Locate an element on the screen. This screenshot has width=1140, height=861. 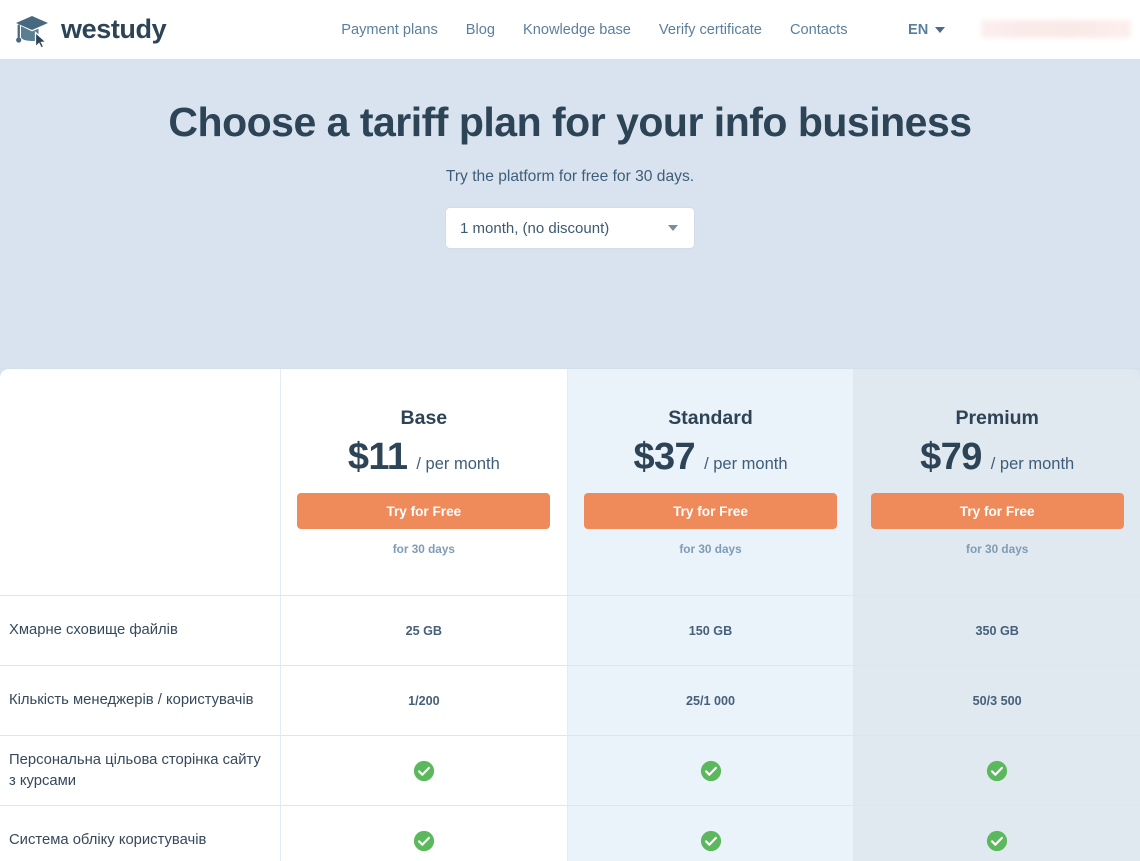
plan-price-row: $79 / per month is located at coordinates (997, 457).